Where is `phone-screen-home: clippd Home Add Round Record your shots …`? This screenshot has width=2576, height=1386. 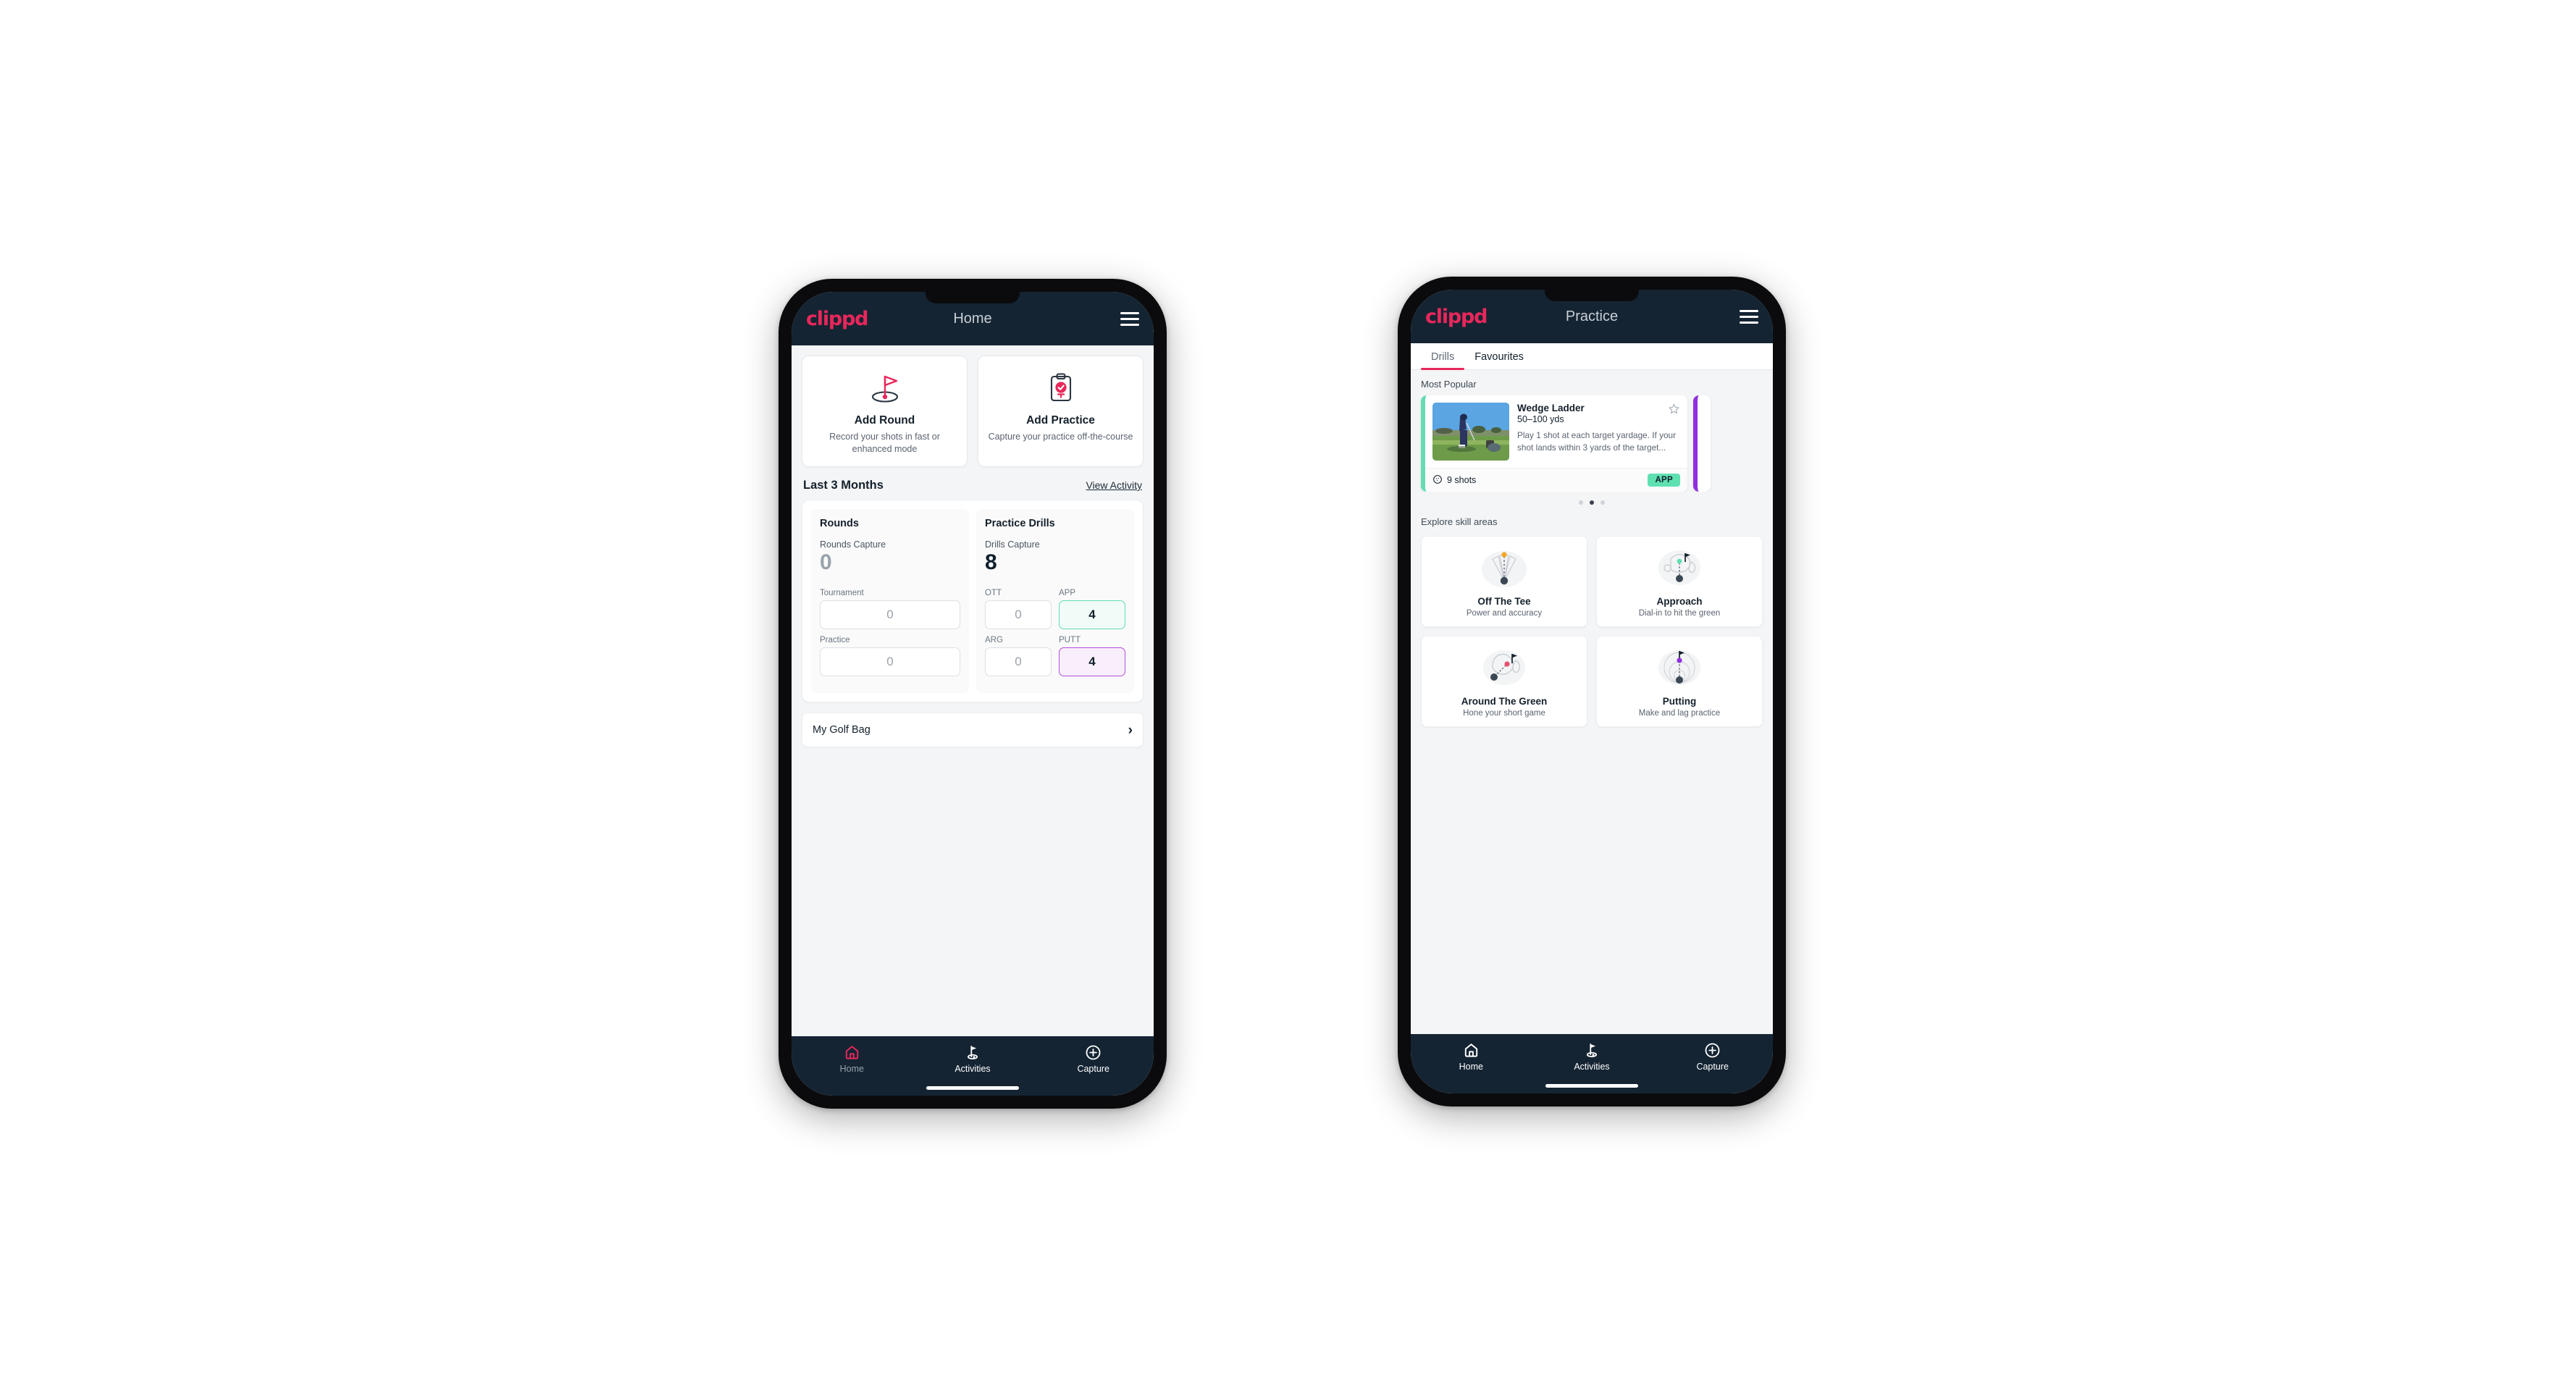 phone-screen-home: clippd Home Add Round Record your shots … is located at coordinates (973, 694).